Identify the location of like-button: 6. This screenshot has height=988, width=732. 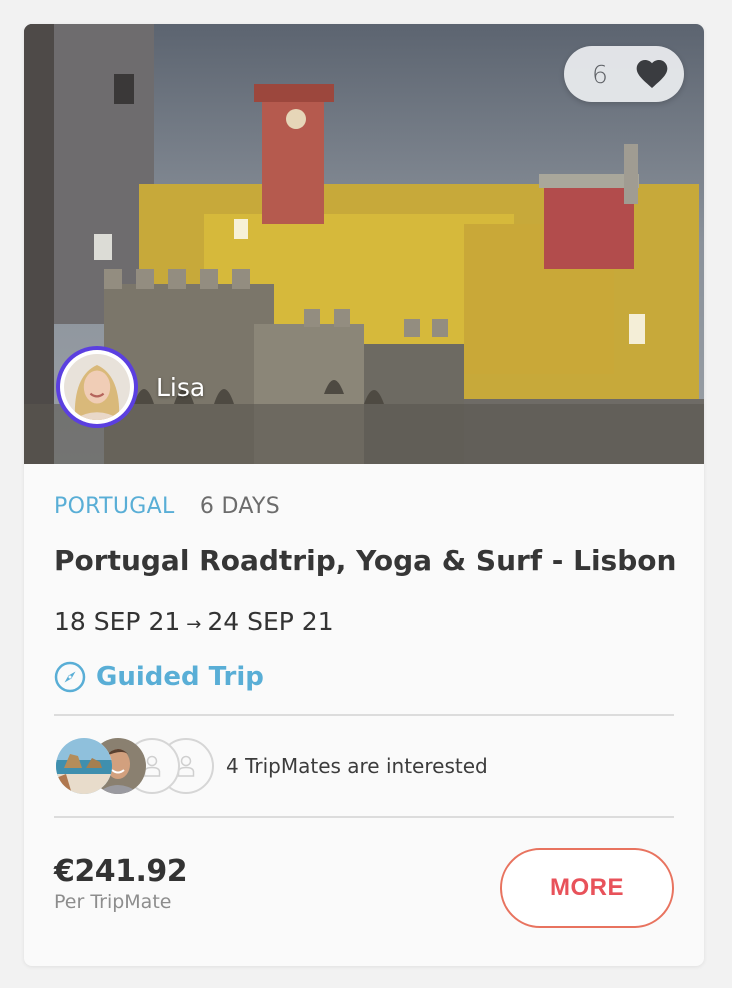
(624, 74).